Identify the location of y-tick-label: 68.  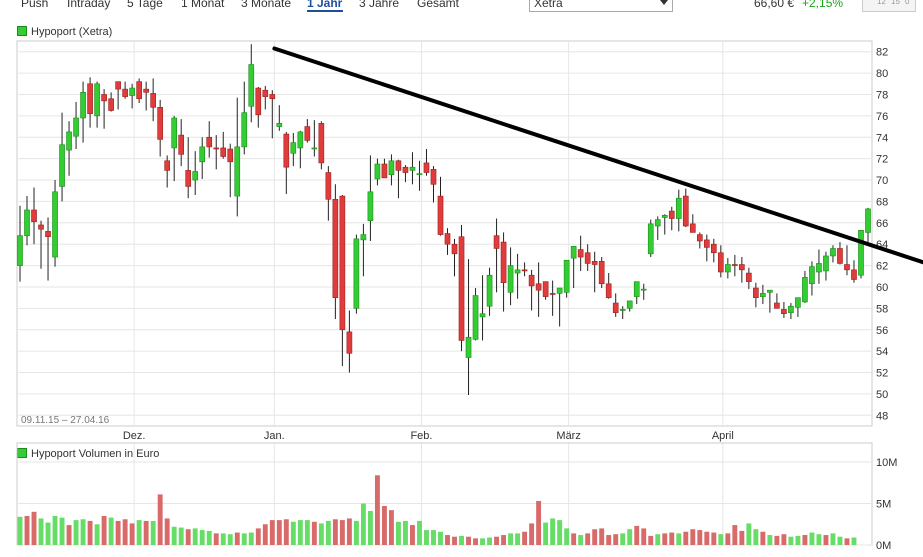
(882, 202).